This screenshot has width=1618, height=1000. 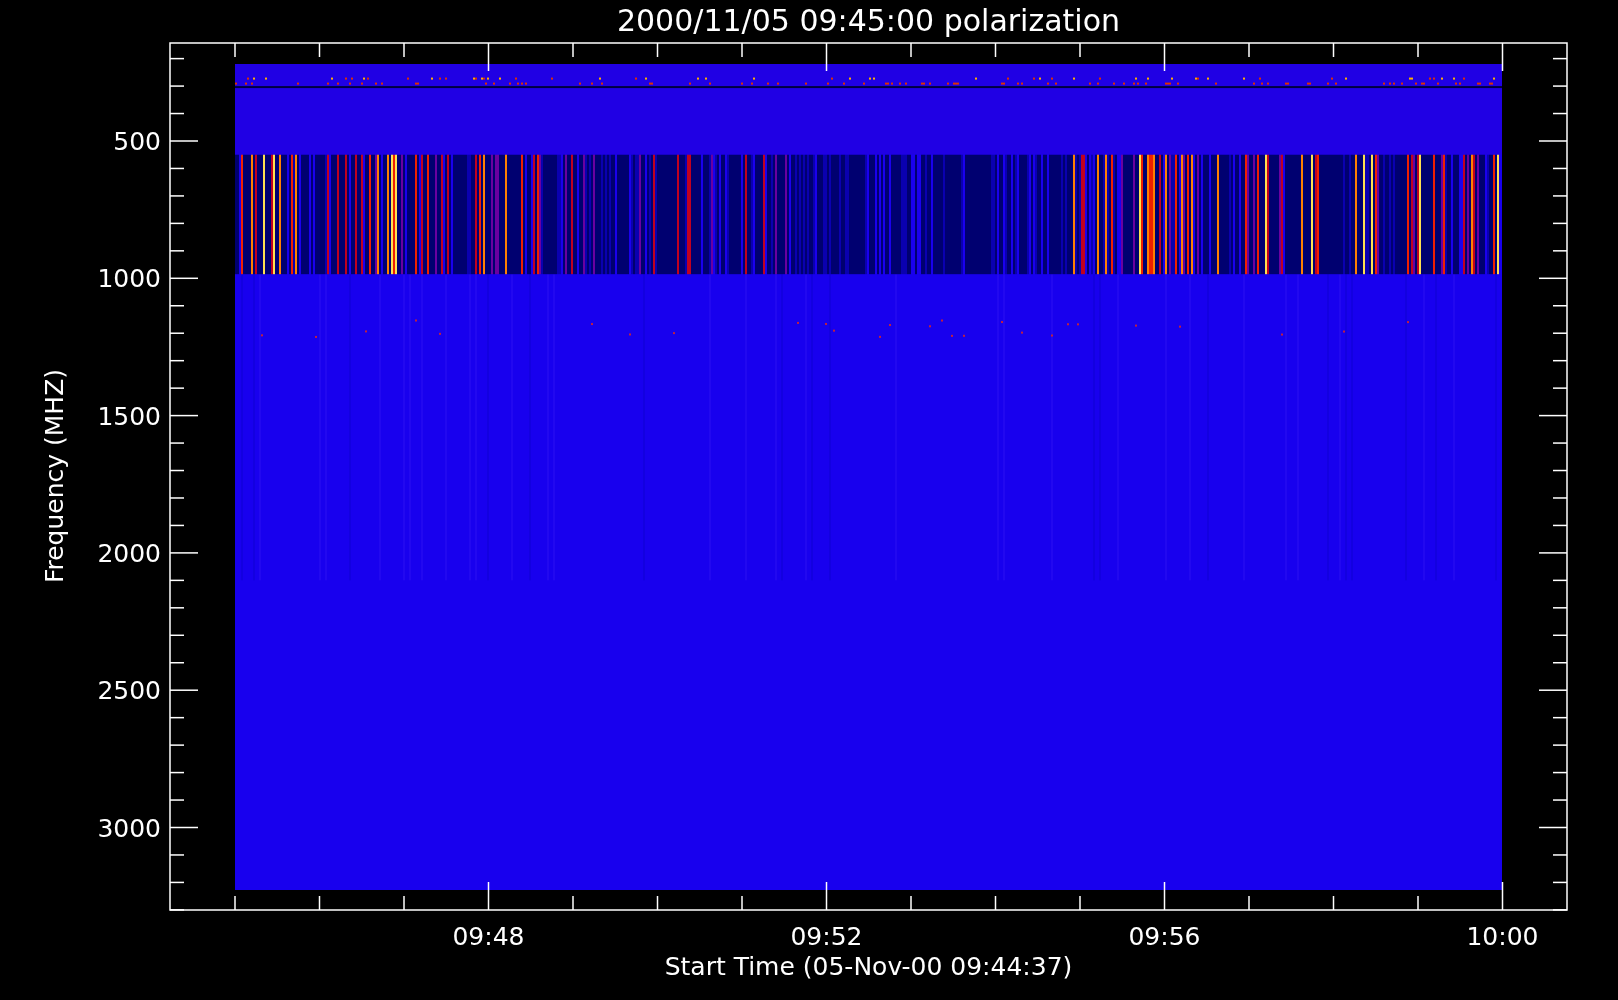 I want to click on chart-title: 2000/11/05 09:45:00 polarization, so click(x=868, y=20).